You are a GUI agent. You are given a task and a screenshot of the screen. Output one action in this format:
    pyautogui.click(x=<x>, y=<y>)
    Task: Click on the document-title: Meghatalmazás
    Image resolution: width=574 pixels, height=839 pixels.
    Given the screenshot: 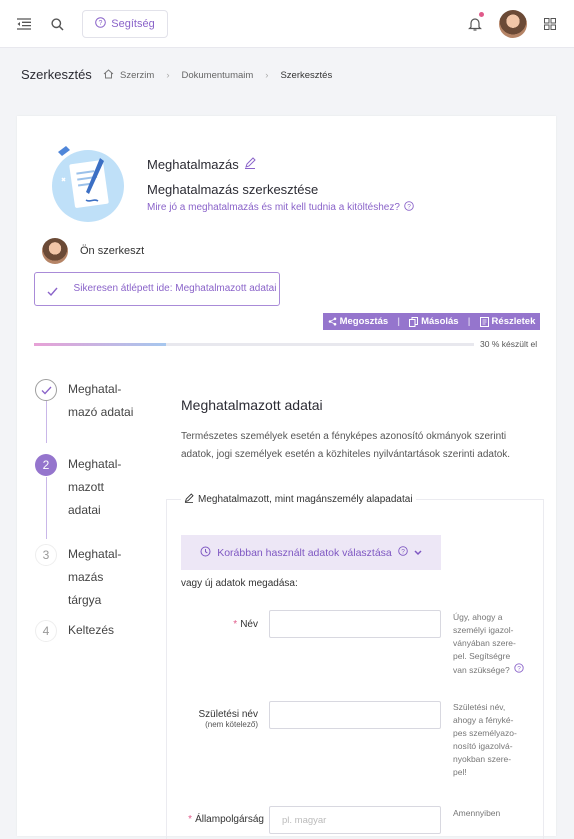 What is the action you would take?
    pyautogui.click(x=193, y=164)
    